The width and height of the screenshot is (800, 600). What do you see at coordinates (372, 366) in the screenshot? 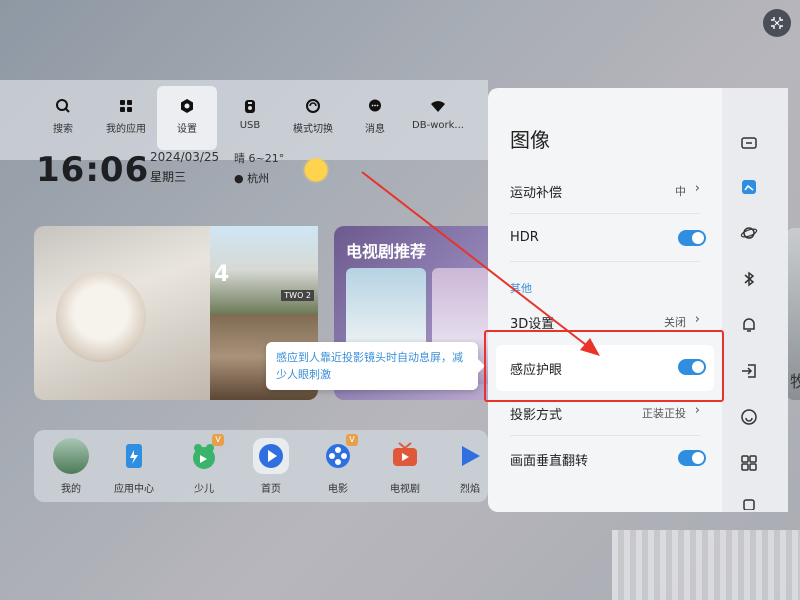
I see `eye-care-tooltip: 感应到人靠近投影镜头时自动息屏，减少人眼刺激` at bounding box center [372, 366].